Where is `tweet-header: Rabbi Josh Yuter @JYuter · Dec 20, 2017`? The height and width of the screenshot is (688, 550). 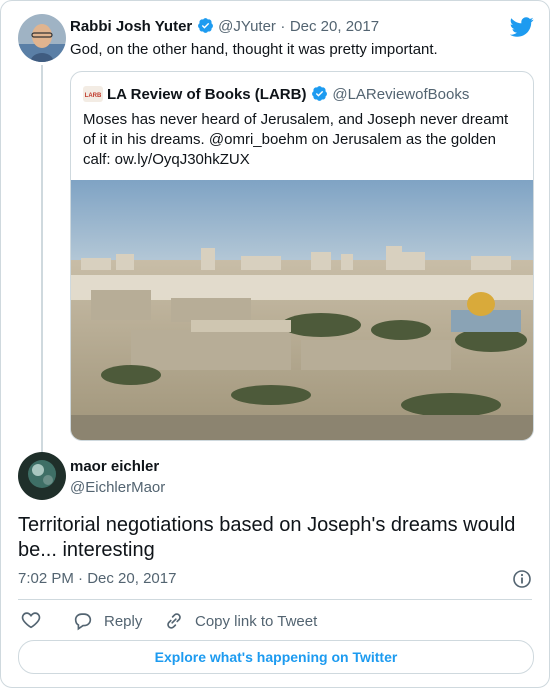
tweet-header: Rabbi Josh Yuter @JYuter · Dec 20, 2017 is located at coordinates (224, 26).